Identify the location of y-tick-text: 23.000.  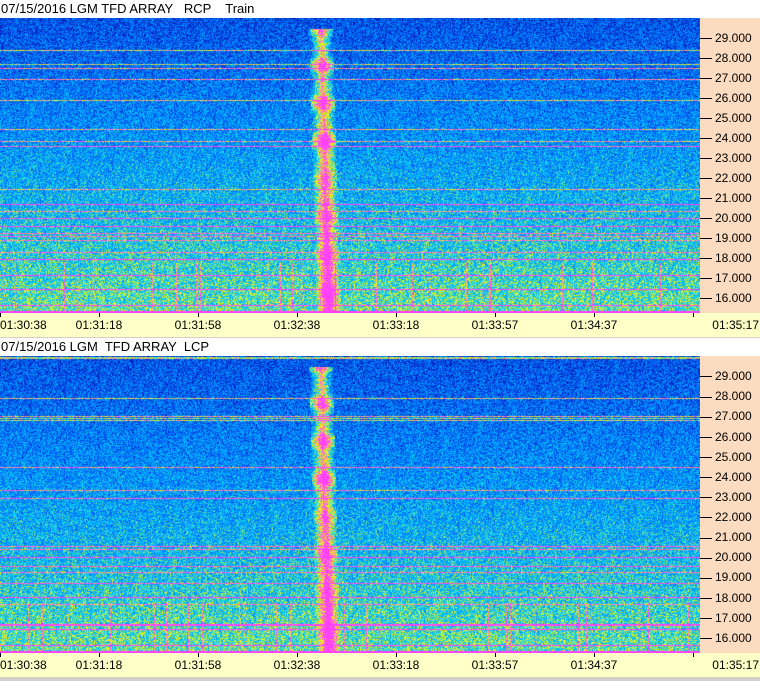
(733, 496).